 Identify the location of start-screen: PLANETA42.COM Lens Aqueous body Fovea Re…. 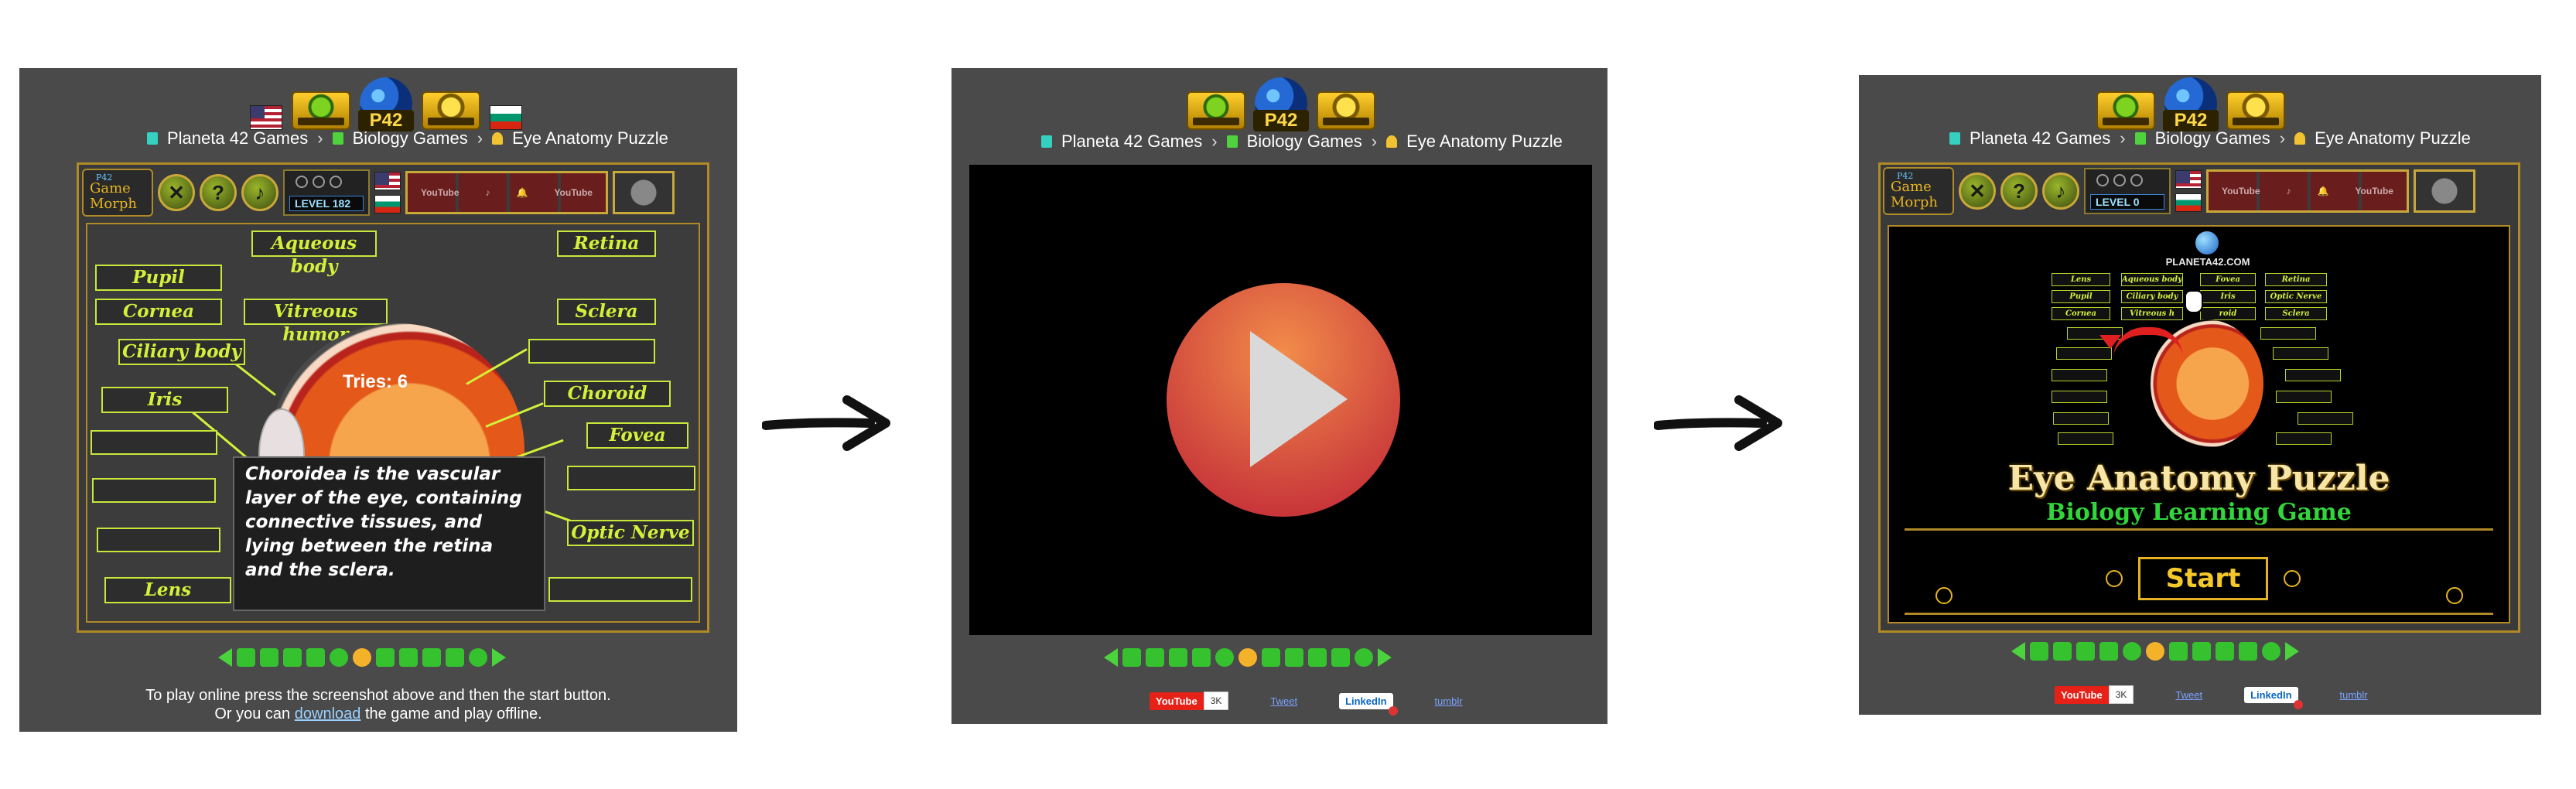
(2199, 424).